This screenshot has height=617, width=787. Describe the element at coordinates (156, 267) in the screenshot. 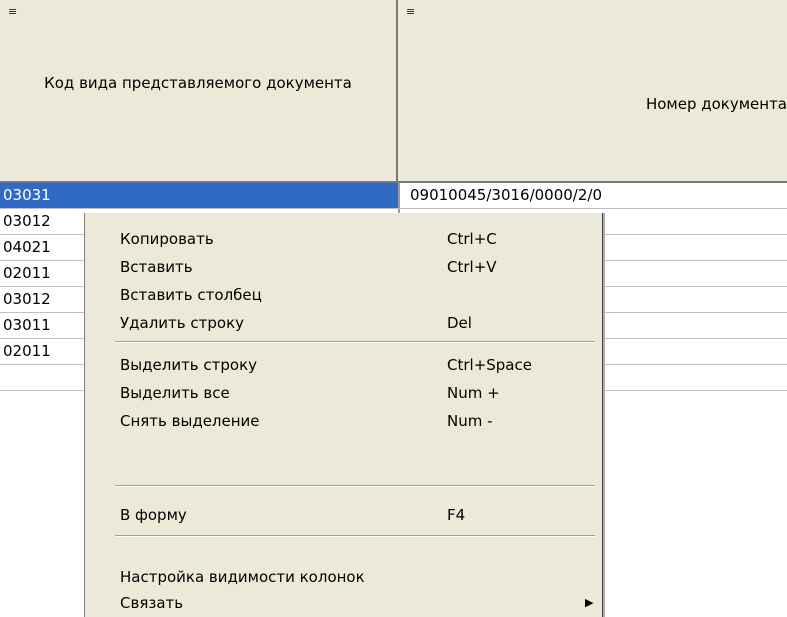

I see `menu-item-label: Вставить` at that location.